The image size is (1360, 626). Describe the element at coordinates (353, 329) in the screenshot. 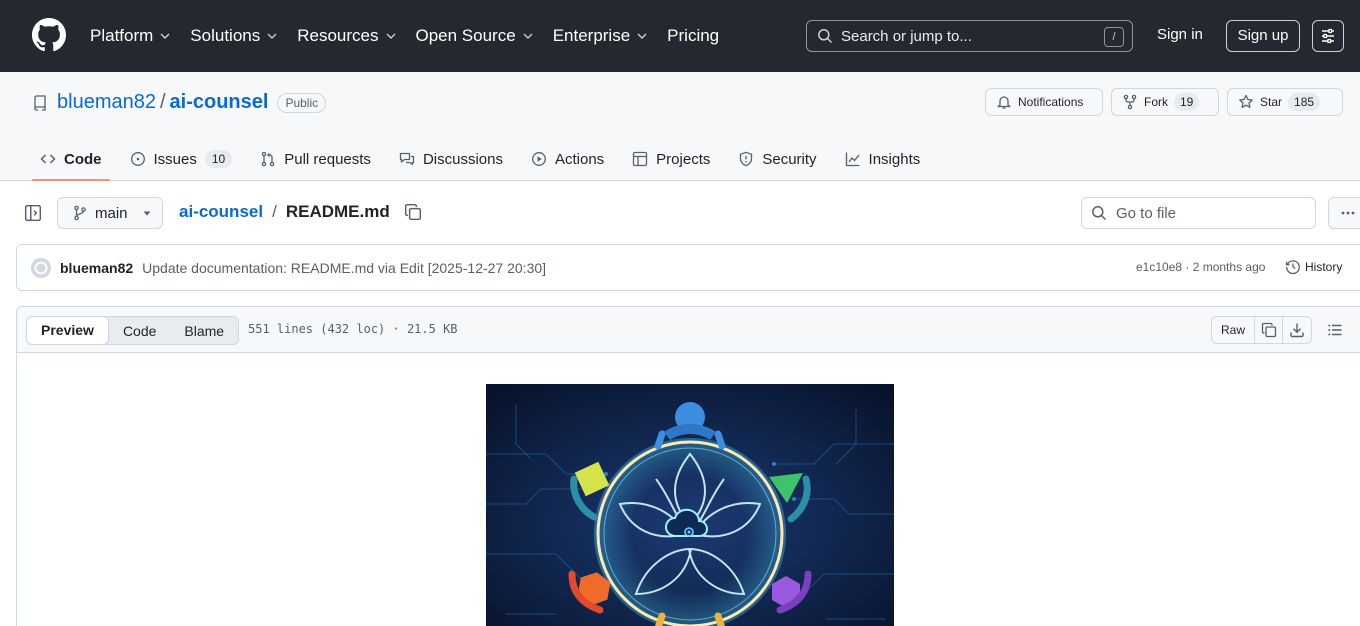

I see `file-stats: 551 lines (432 loc) · 21.5 KB` at that location.